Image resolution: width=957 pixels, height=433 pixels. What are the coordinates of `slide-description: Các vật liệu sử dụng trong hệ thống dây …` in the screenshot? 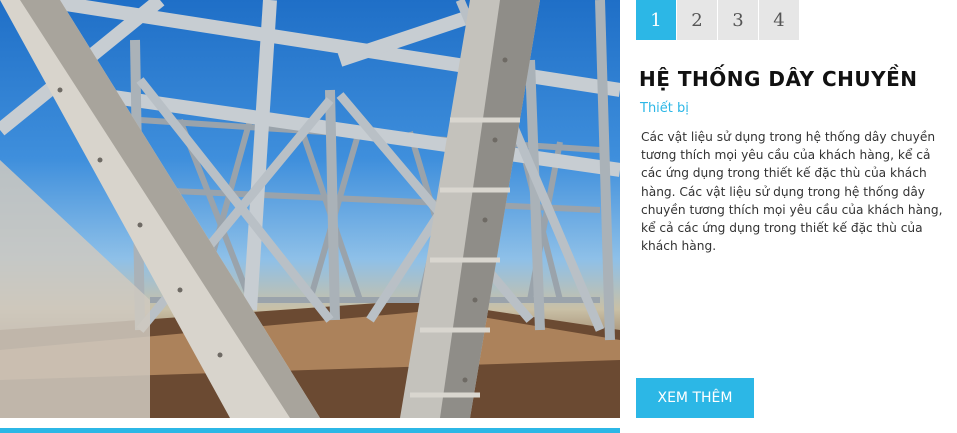 It's located at (792, 192).